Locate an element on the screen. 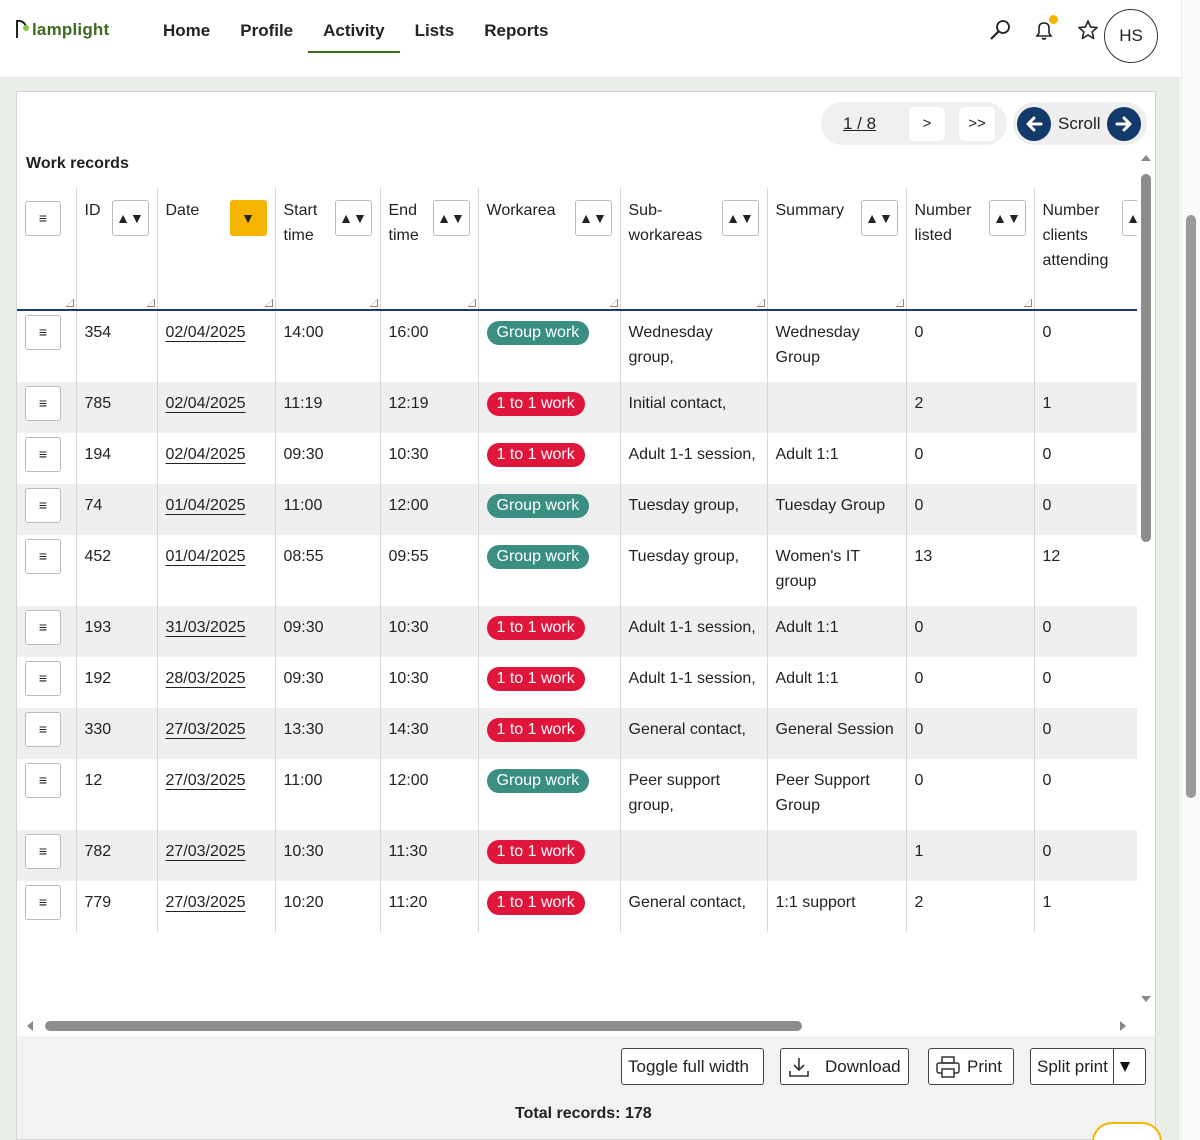 The height and width of the screenshot is (1140, 1200). next-page-button: > is located at coordinates (927, 123).